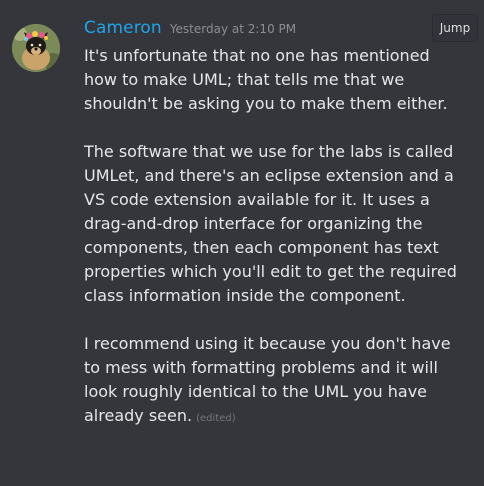 Image resolution: width=484 pixels, height=486 pixels. What do you see at coordinates (233, 29) in the screenshot?
I see `message-timestamp: Yesterday at 2:10 PM` at bounding box center [233, 29].